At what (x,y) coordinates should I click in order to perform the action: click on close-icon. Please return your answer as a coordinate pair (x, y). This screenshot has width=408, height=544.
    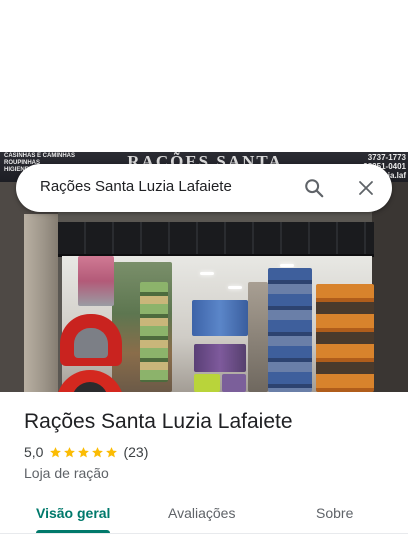
    Looking at the image, I should click on (366, 188).